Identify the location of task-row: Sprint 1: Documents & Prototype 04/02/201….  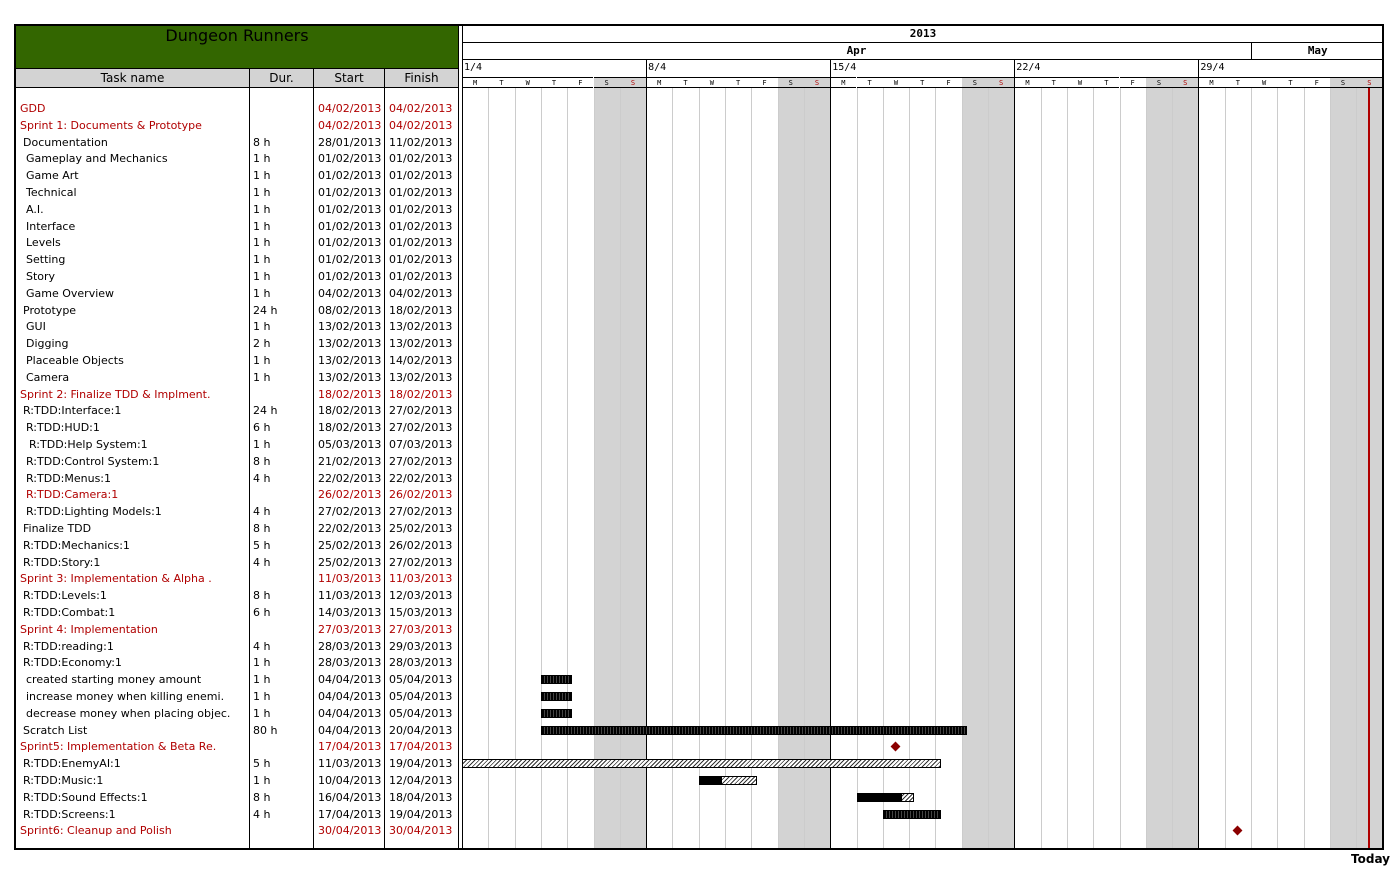
(237, 125).